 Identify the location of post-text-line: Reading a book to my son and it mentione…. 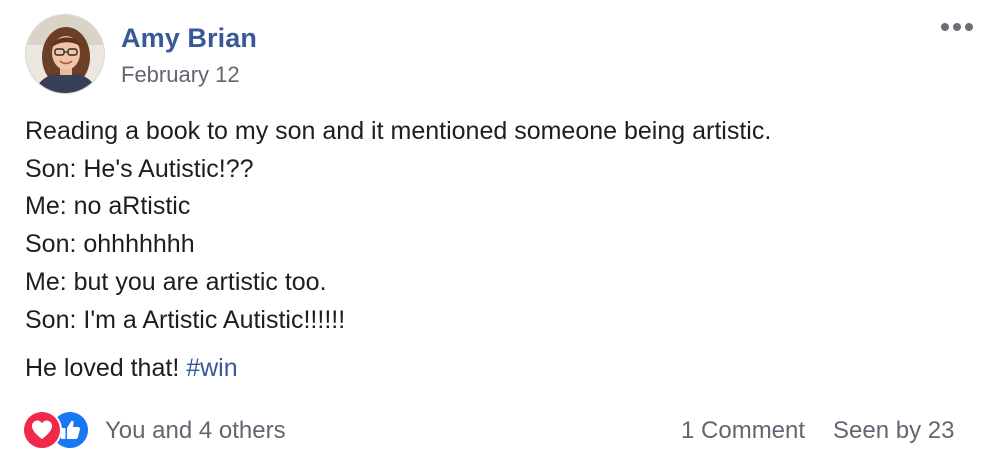
(398, 131).